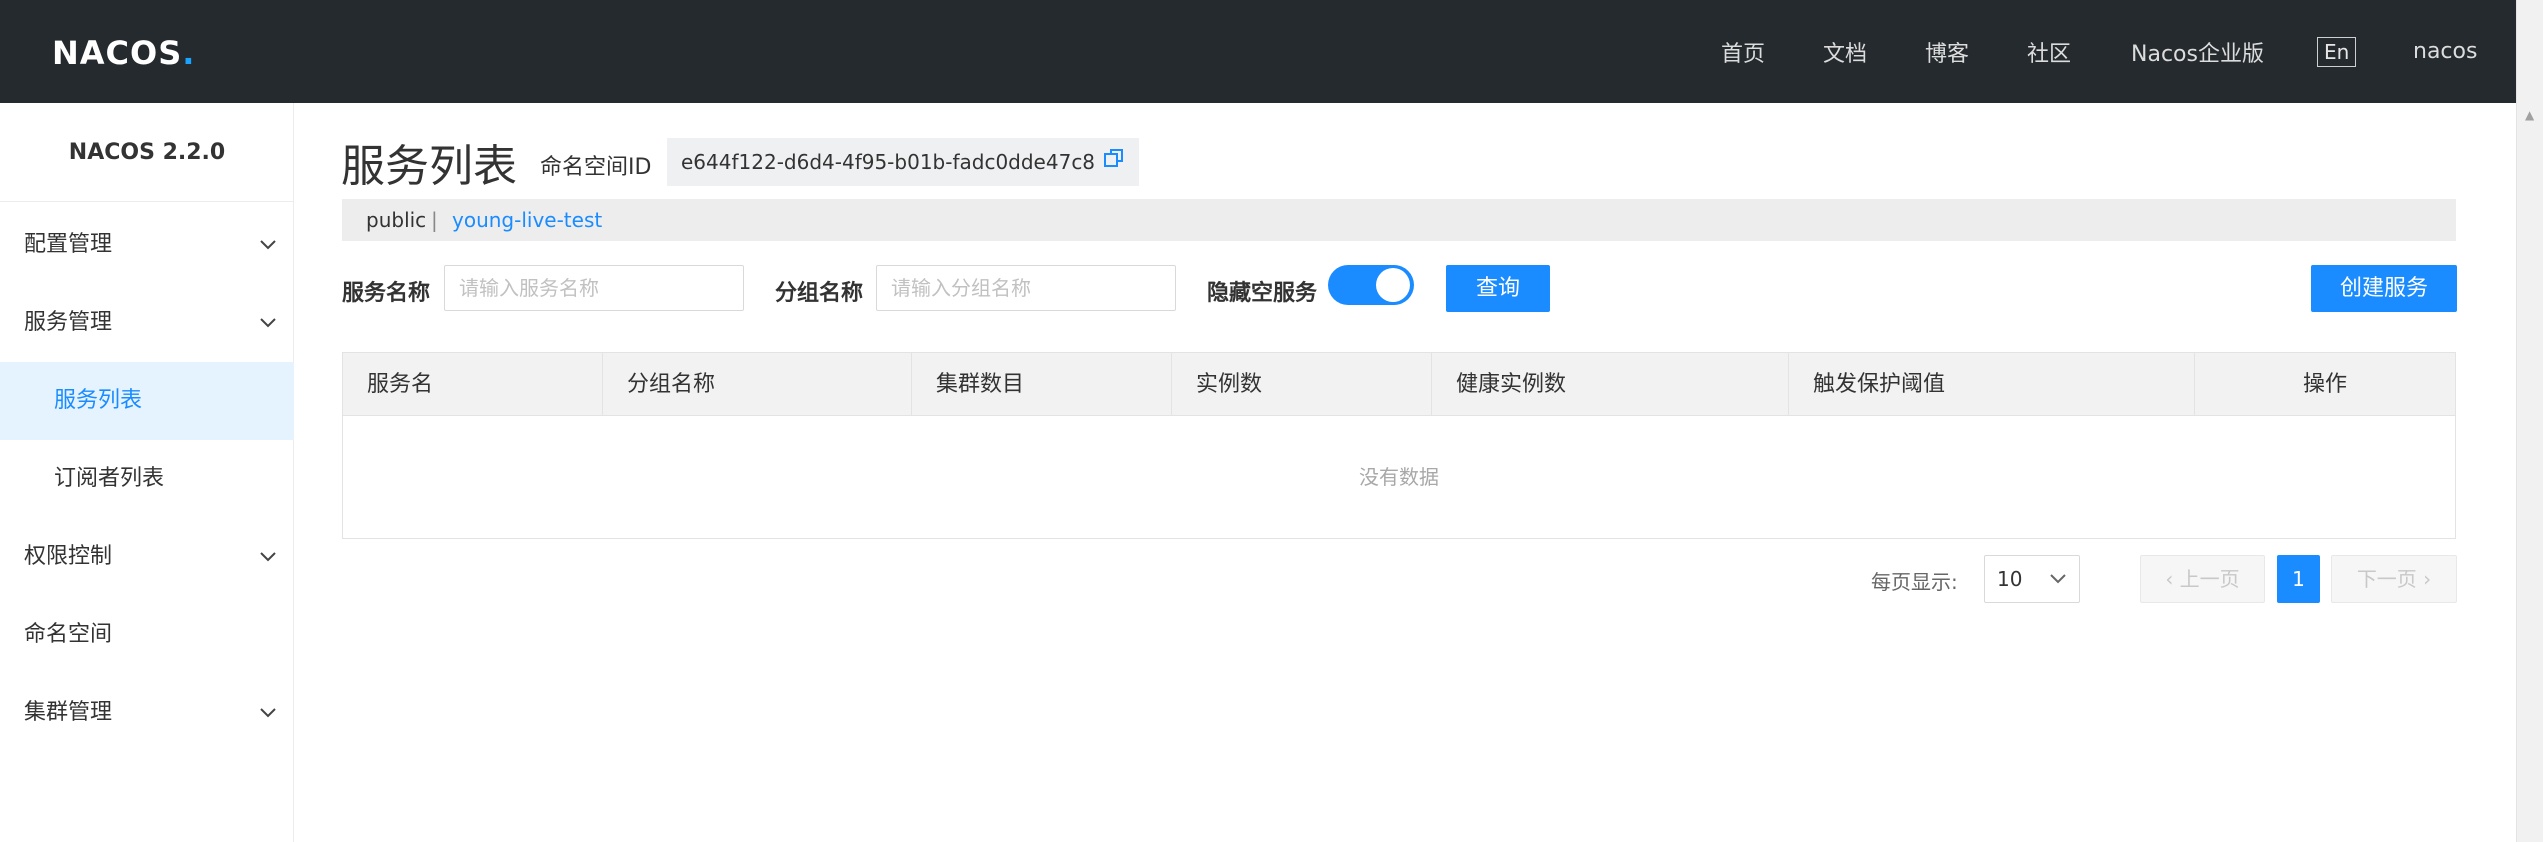 The image size is (2543, 842). I want to click on hide-empty-toggle, so click(1371, 285).